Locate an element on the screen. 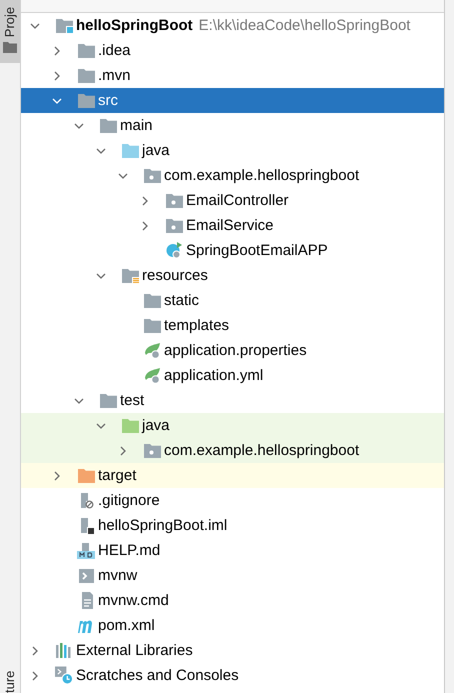 This screenshot has width=454, height=693. tree-item: static is located at coordinates (232, 300).